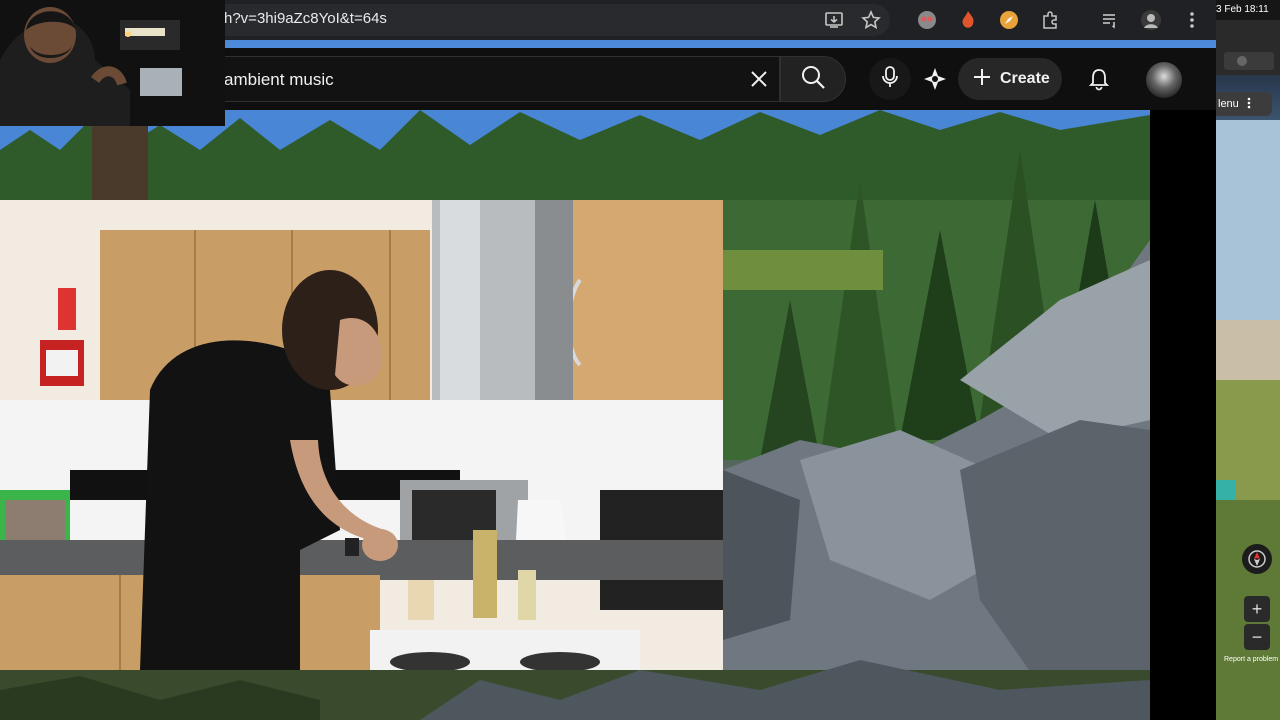 This screenshot has width=1280, height=720. Describe the element at coordinates (1164, 80) in the screenshot. I see `avatar` at that location.